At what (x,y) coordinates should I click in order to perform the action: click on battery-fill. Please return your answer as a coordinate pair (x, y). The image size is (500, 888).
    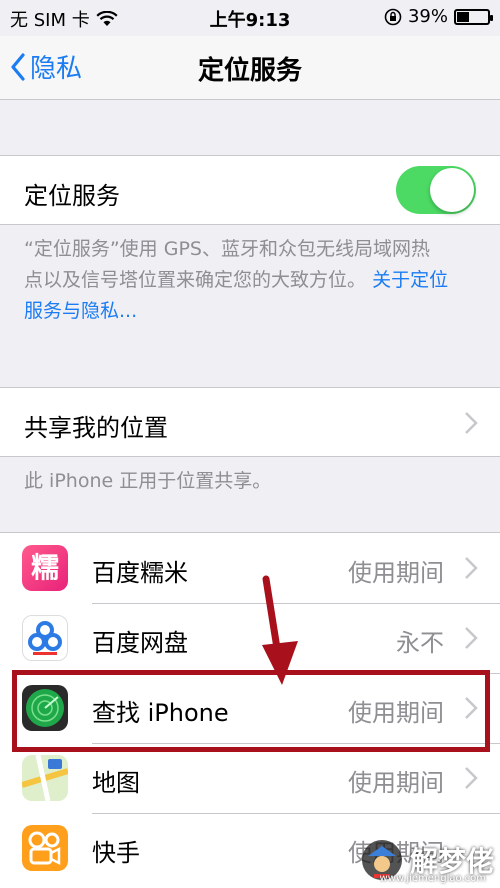
    Looking at the image, I should click on (463, 16).